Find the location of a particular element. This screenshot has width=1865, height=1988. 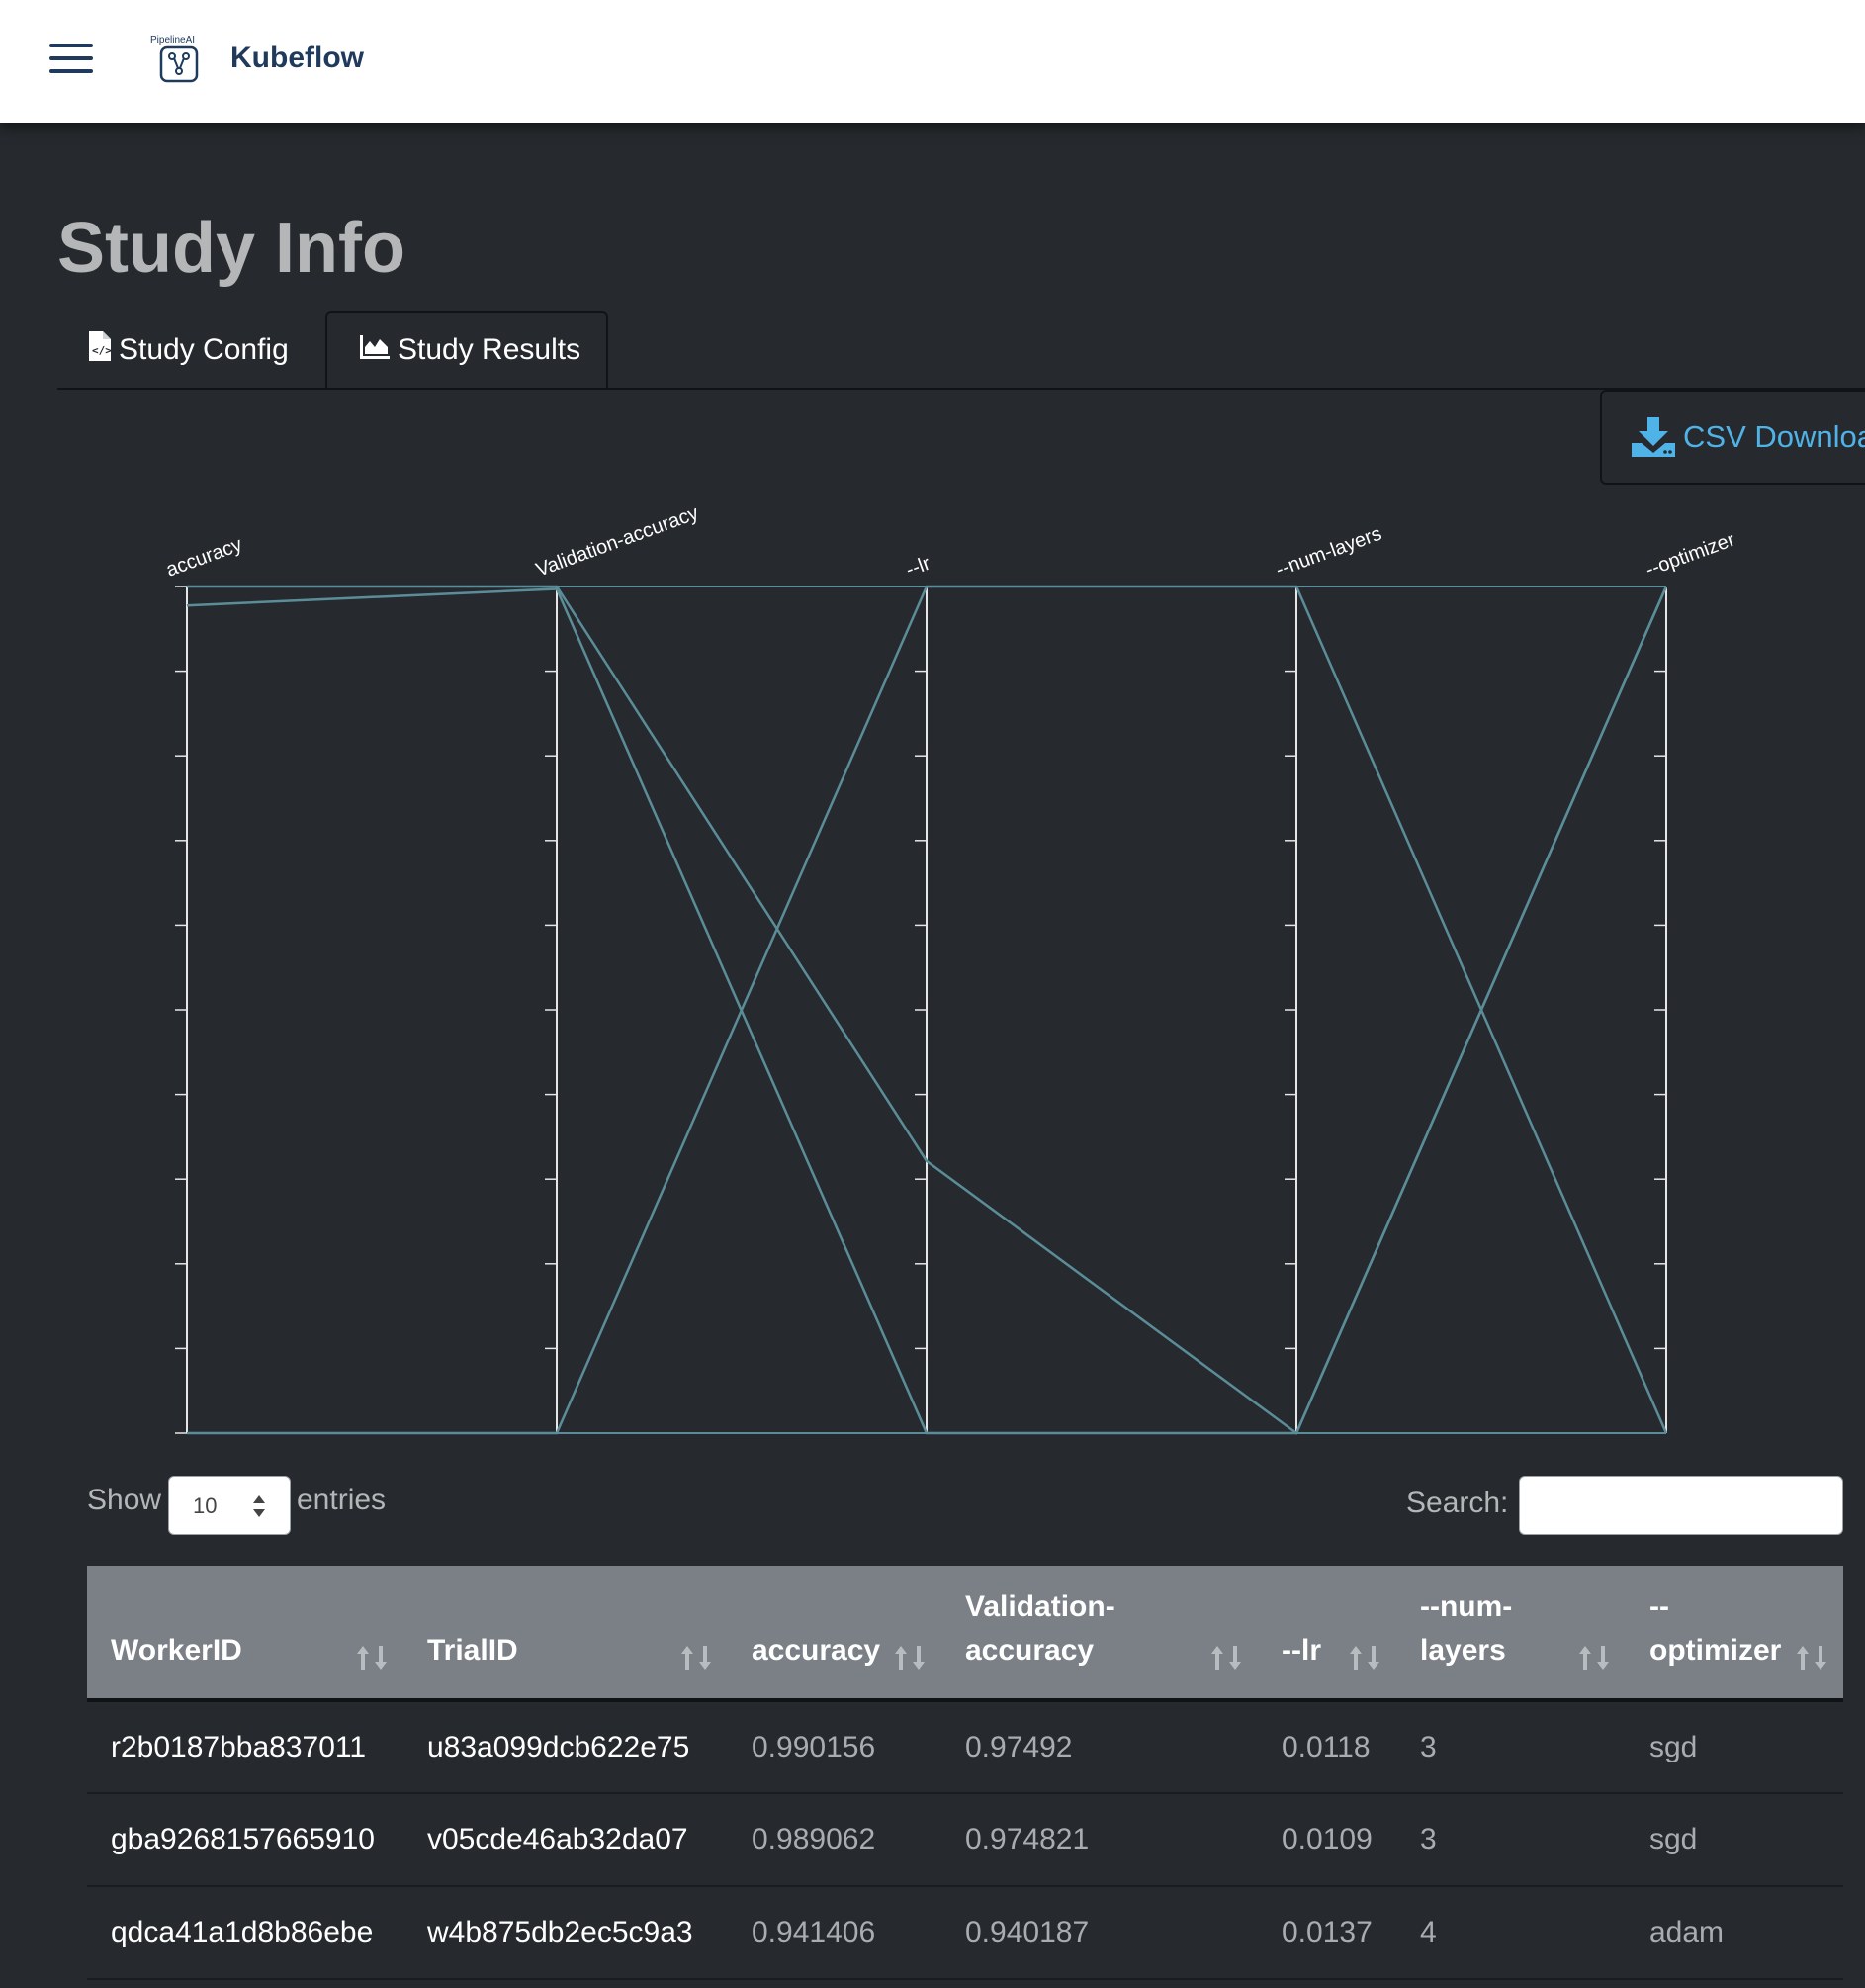

tab-study-config: </> Study Config is located at coordinates (191, 350).